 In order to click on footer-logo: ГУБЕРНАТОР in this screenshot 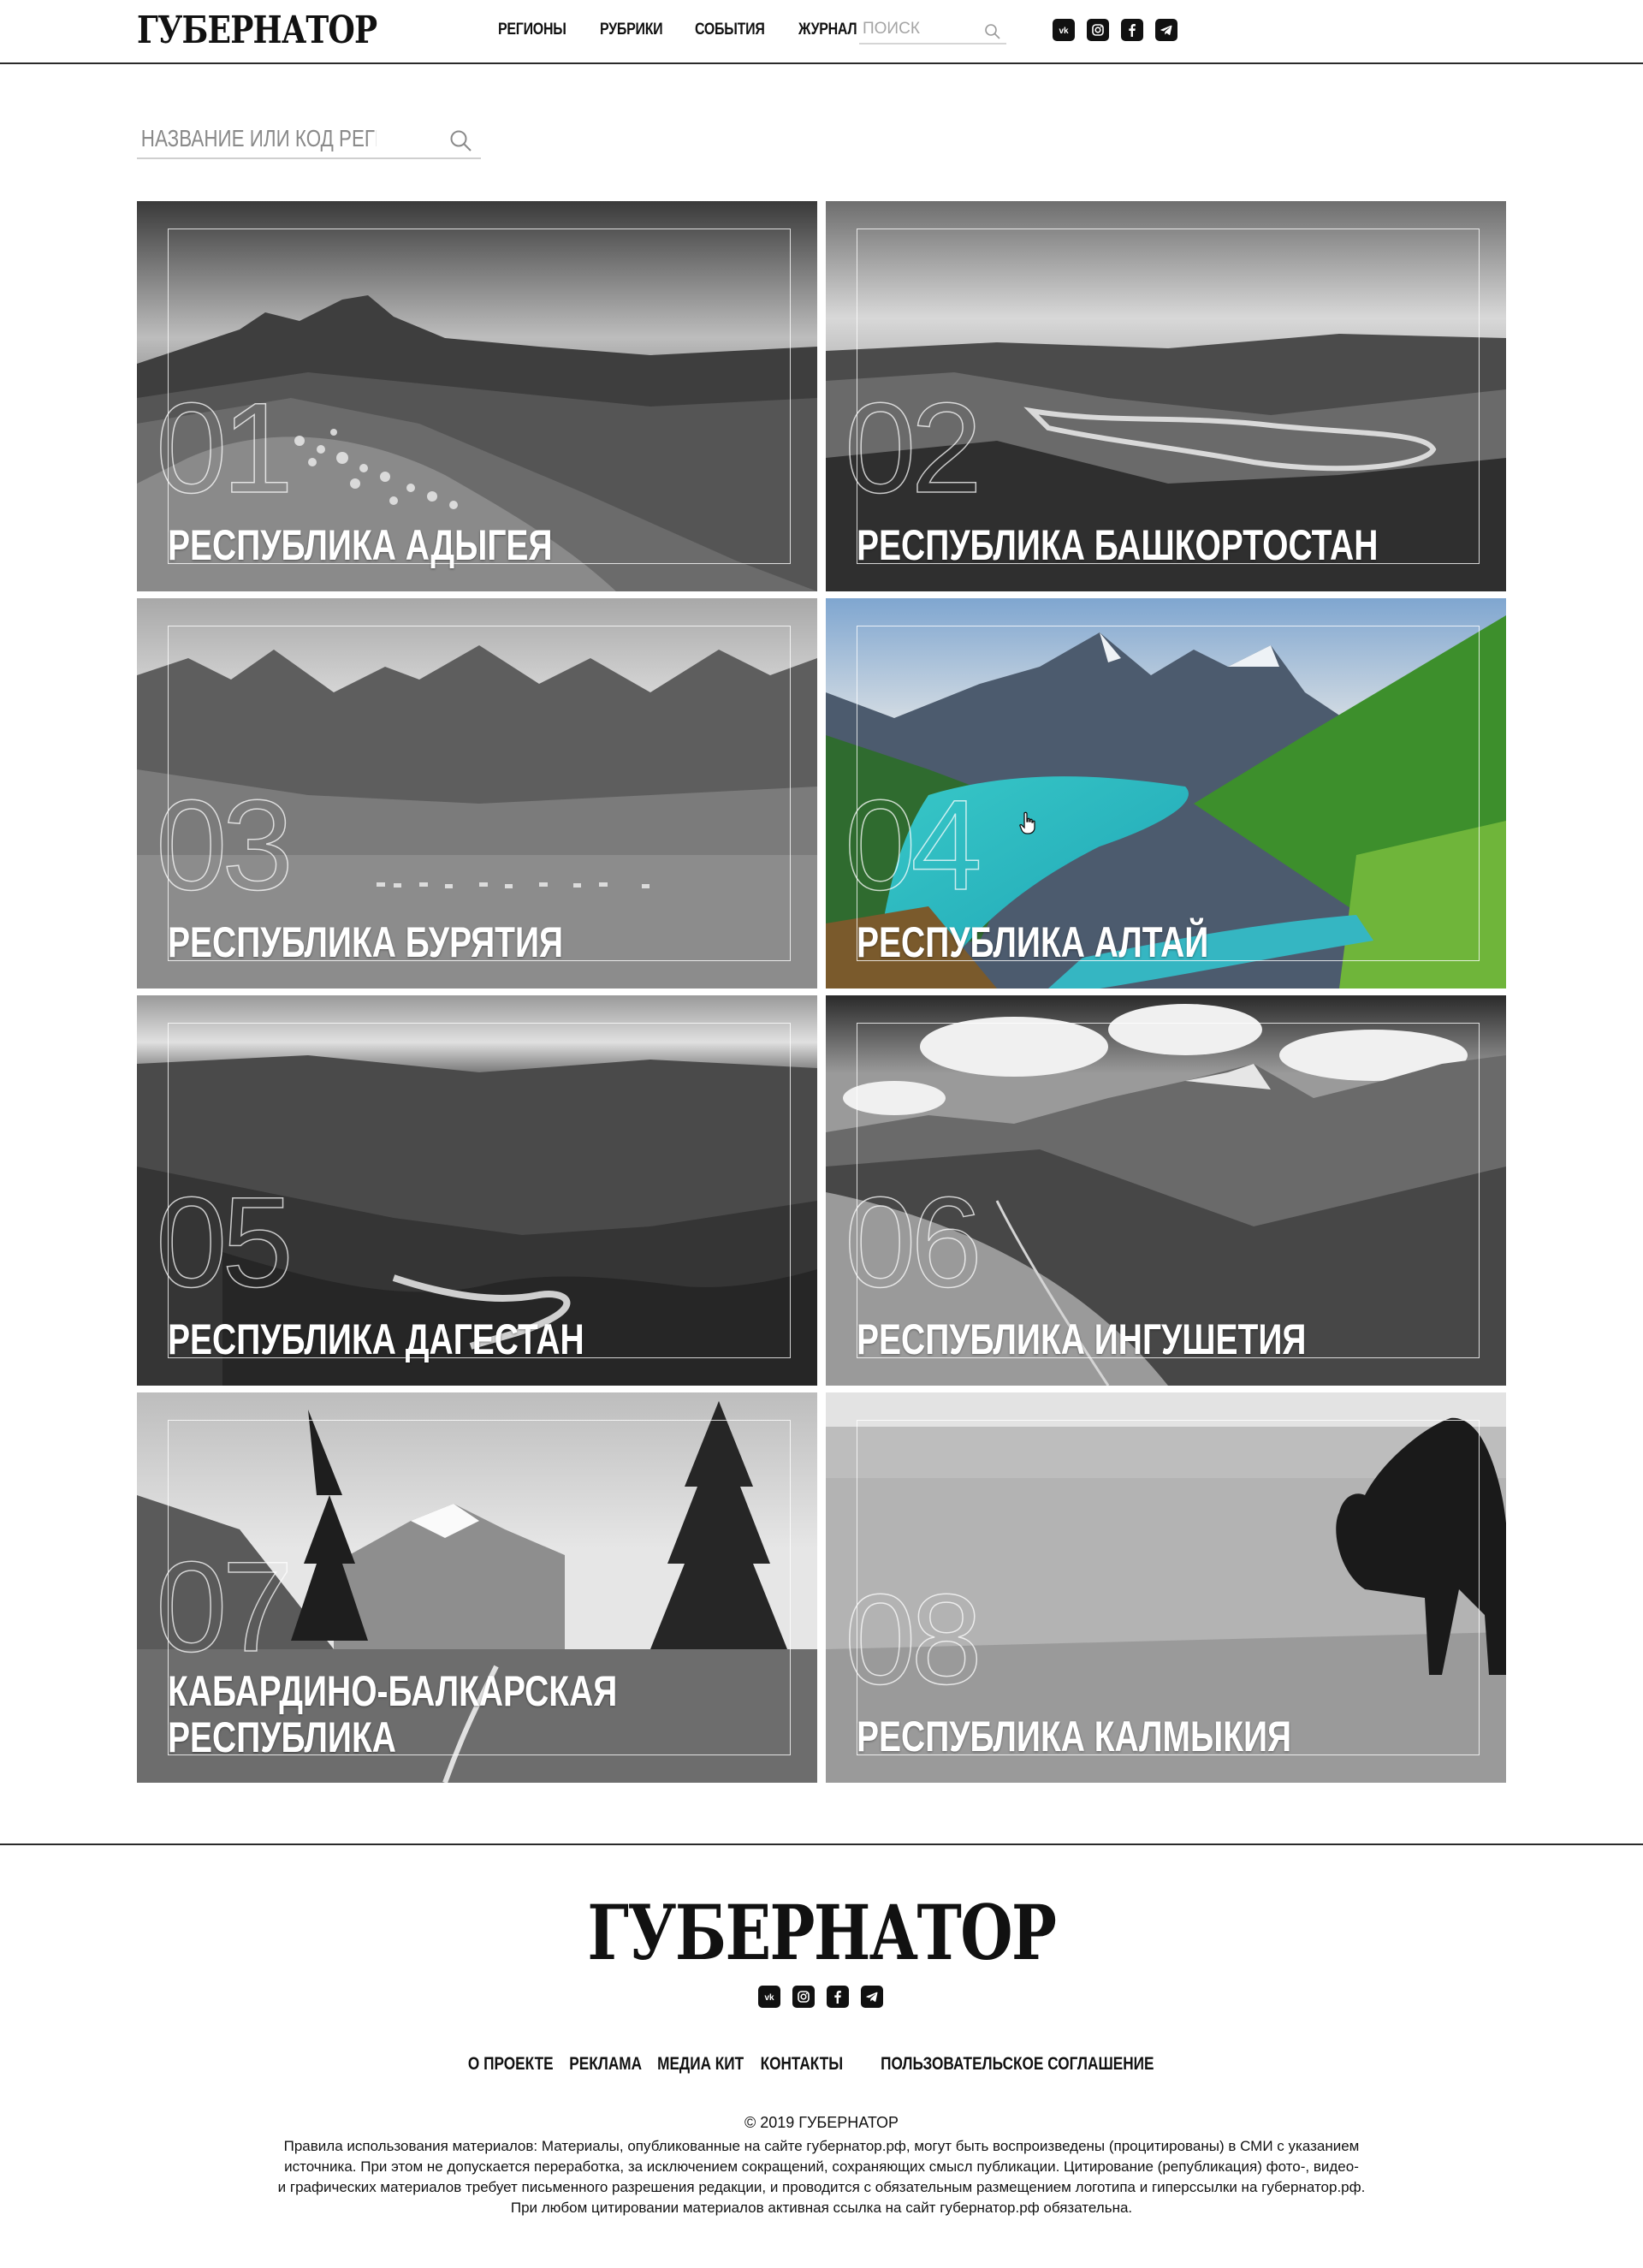, I will do `click(823, 1932)`.